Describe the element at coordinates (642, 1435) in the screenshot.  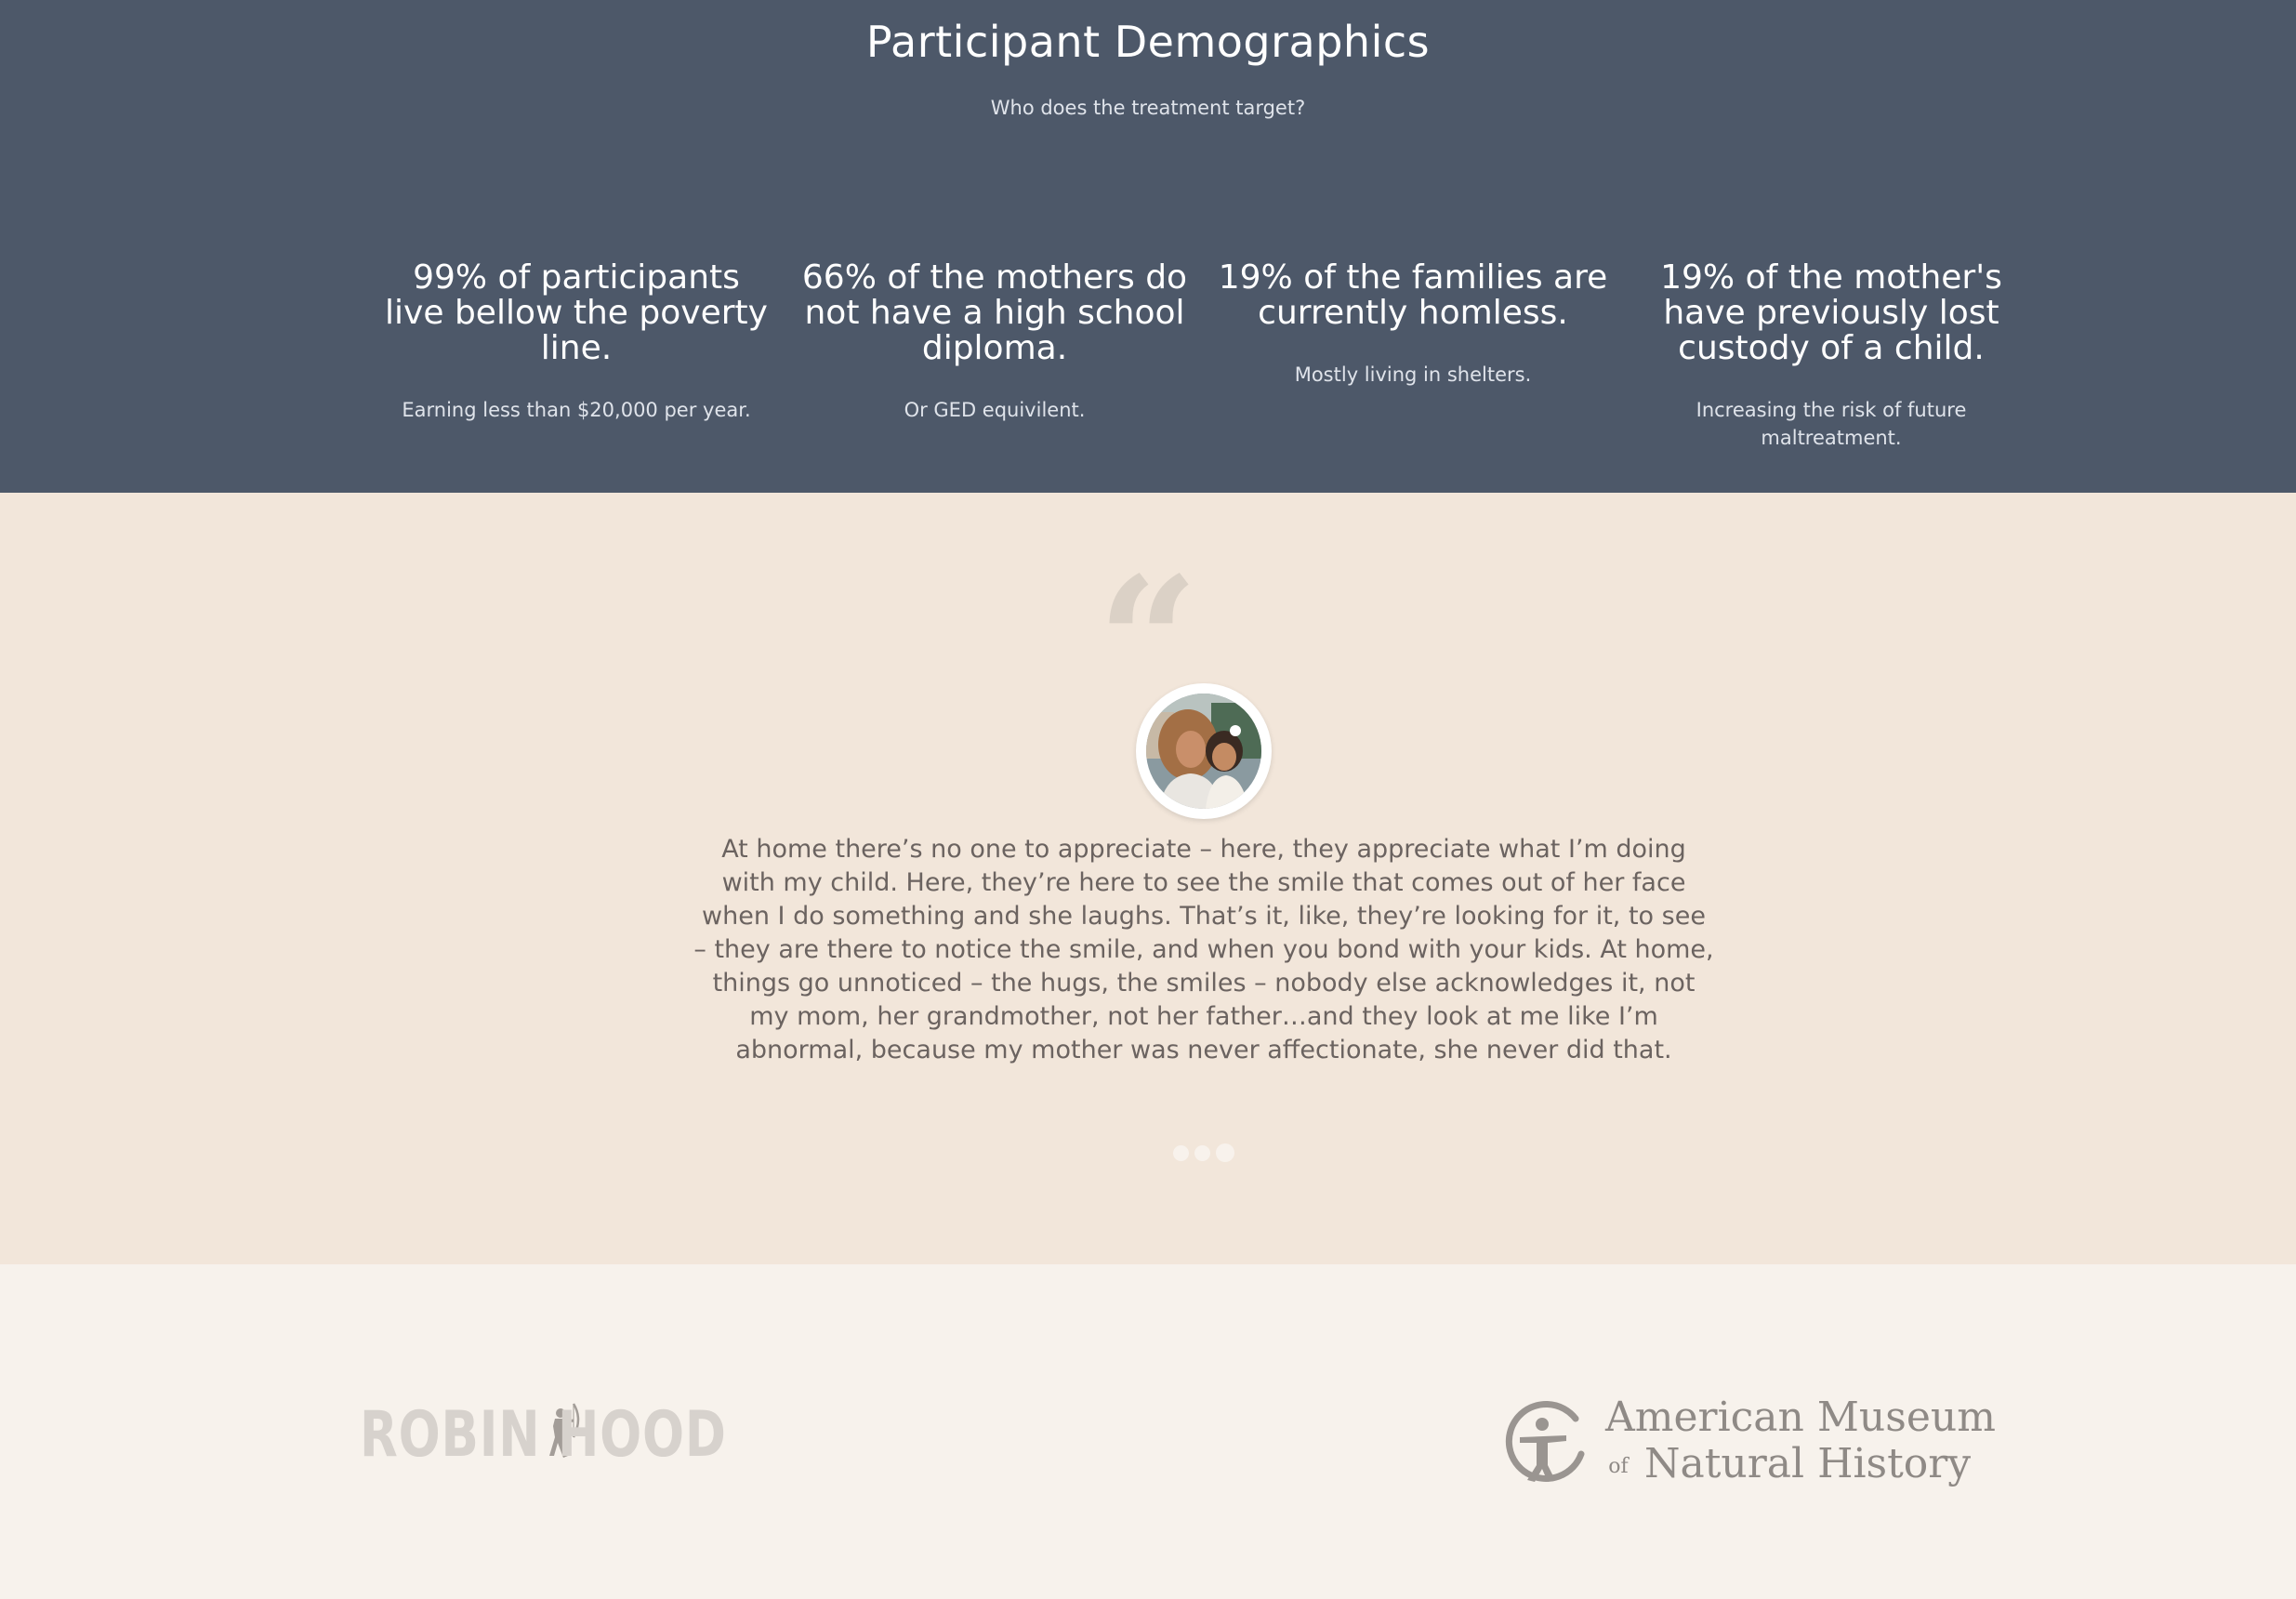
I see `robinhood-logo-text: HOOD` at that location.